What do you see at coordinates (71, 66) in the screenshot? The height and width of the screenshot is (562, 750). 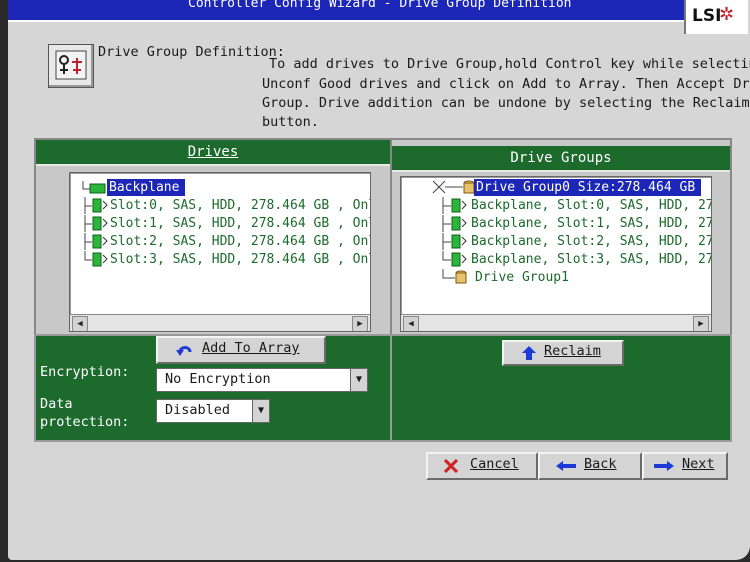 I see `wizard-icon` at bounding box center [71, 66].